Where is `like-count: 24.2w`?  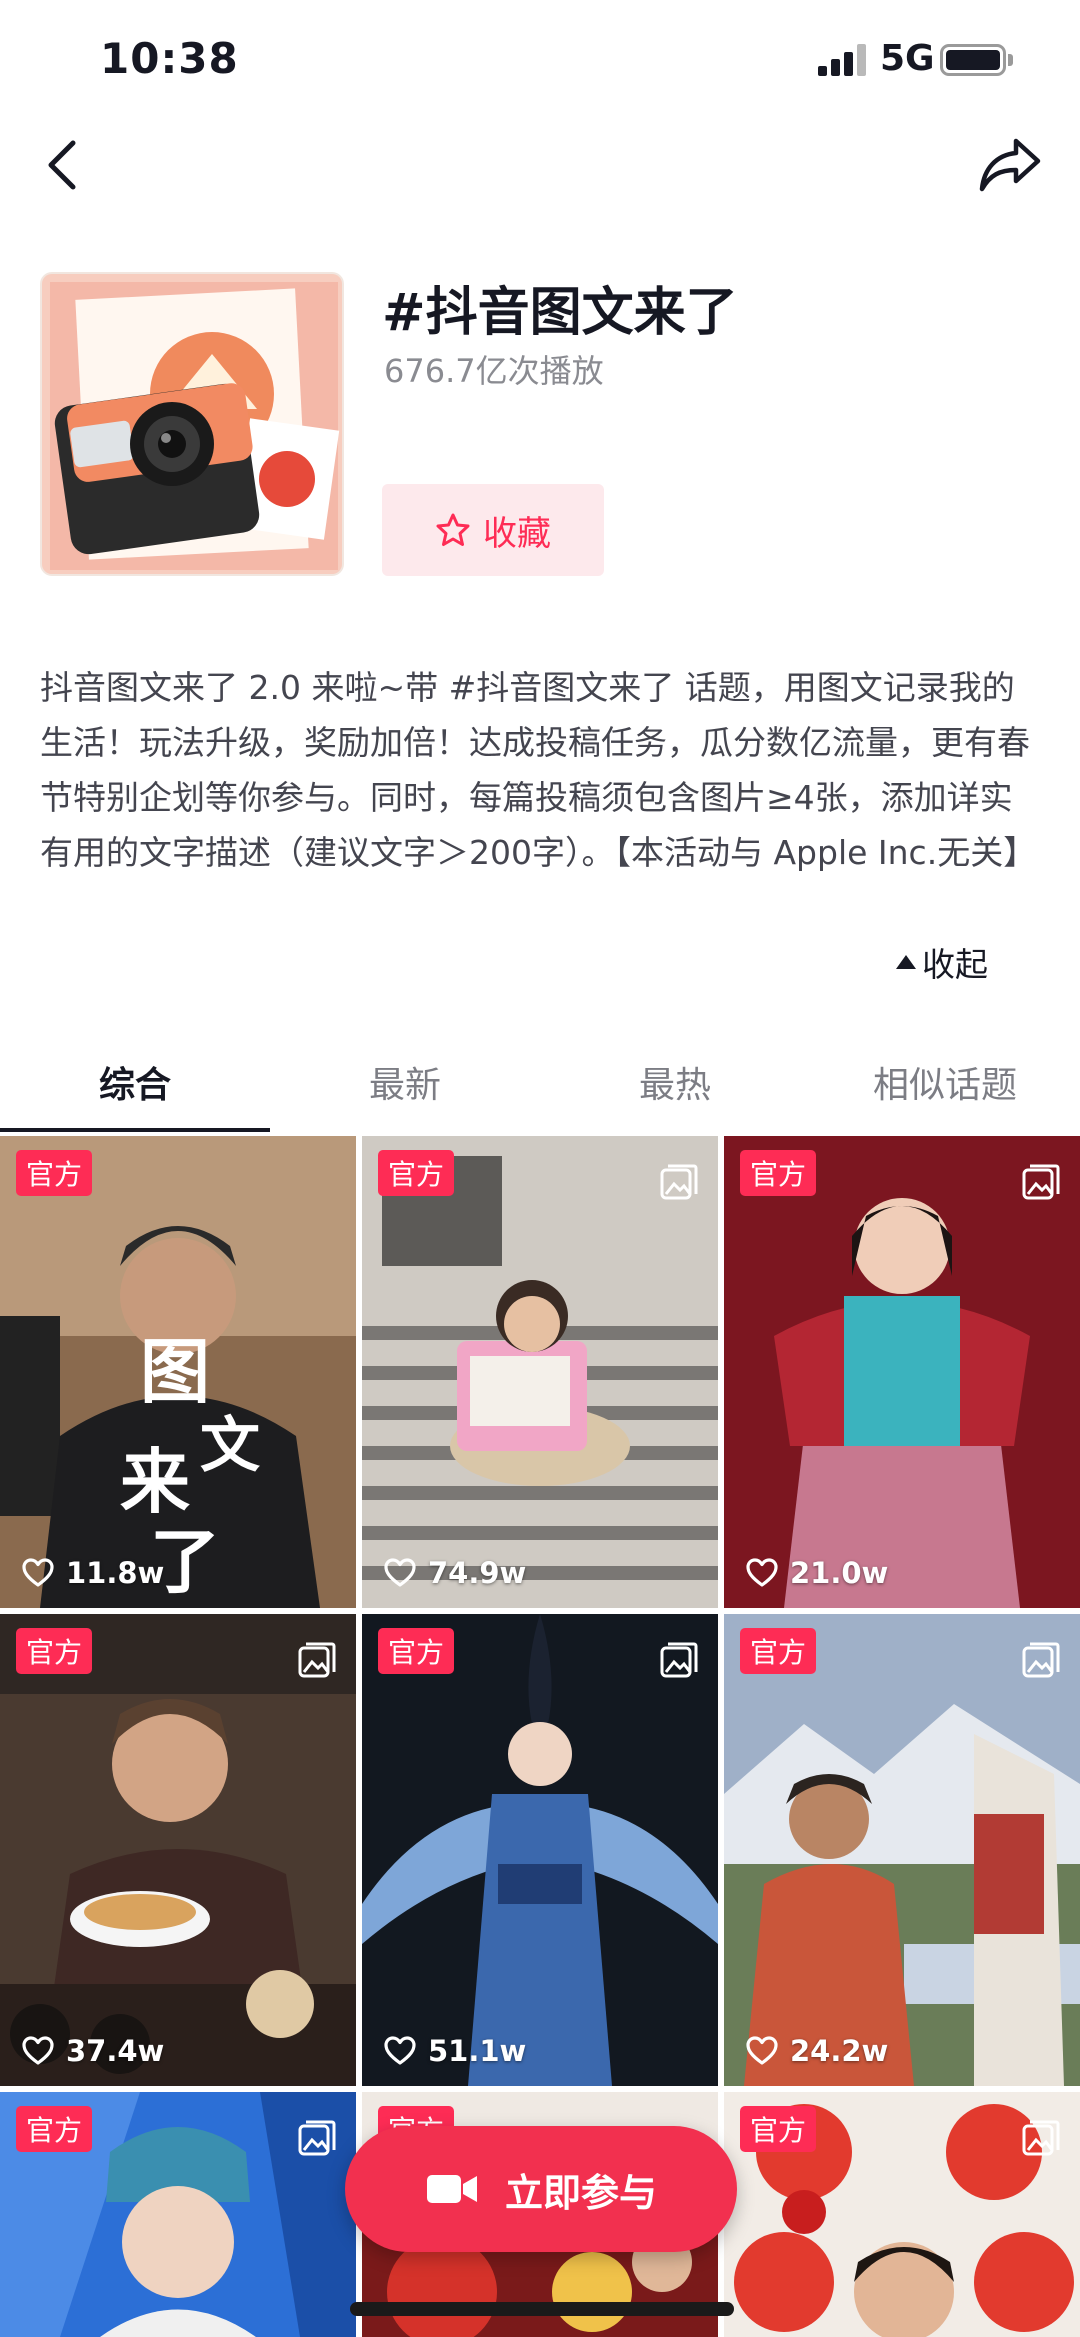 like-count: 24.2w is located at coordinates (817, 2051).